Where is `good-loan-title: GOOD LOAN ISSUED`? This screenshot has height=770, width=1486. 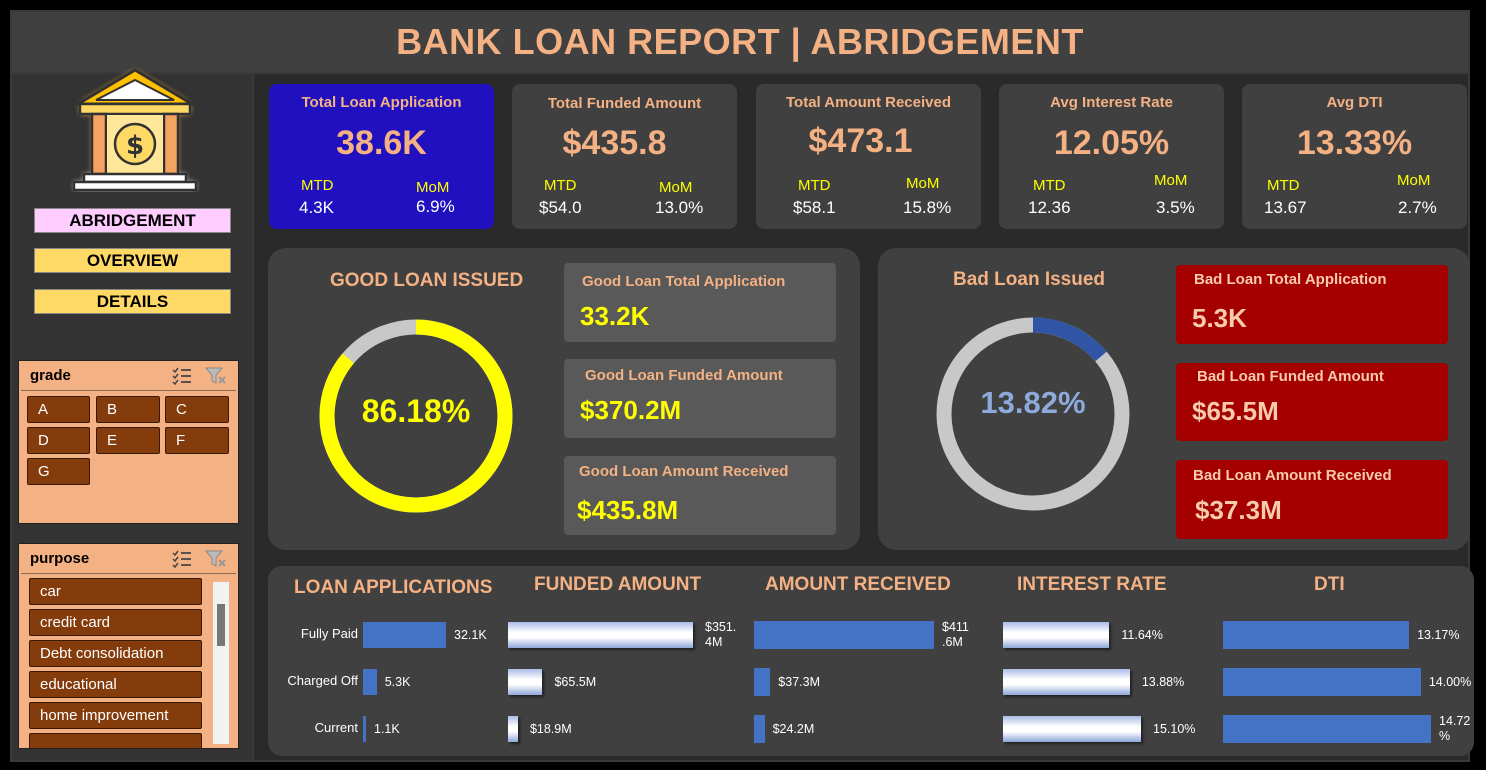 good-loan-title: GOOD LOAN ISSUED is located at coordinates (427, 280).